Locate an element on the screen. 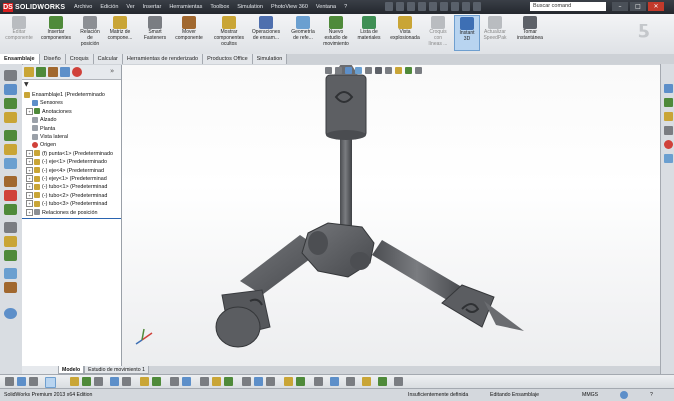 The width and height of the screenshot is (674, 401). extrude-icon is located at coordinates (10, 103).